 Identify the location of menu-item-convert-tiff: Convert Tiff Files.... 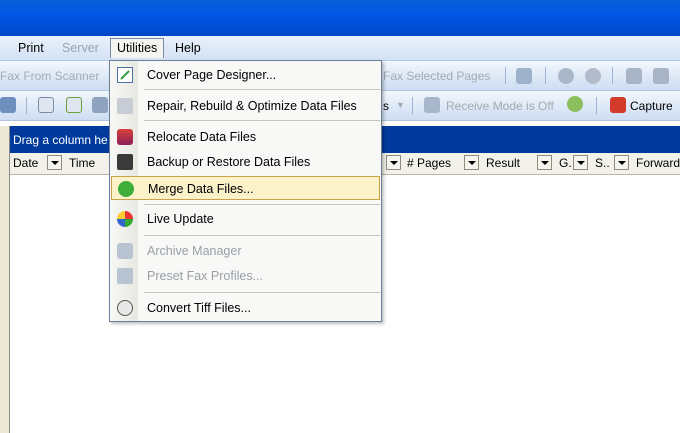
(245, 308).